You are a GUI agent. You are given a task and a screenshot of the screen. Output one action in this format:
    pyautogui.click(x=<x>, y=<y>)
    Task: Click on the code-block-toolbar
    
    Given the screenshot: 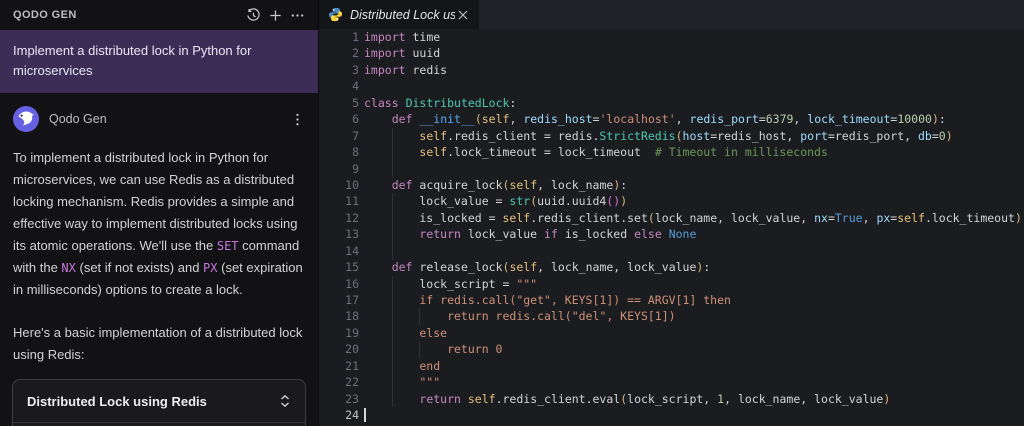 What is the action you would take?
    pyautogui.click(x=159, y=424)
    